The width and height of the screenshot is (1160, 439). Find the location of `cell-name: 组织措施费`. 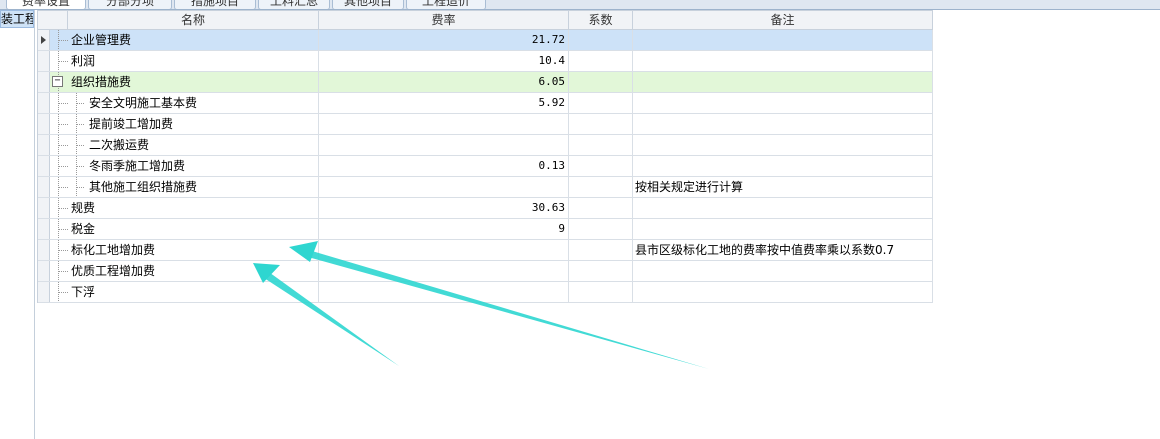

cell-name: 组织措施费 is located at coordinates (193, 82).